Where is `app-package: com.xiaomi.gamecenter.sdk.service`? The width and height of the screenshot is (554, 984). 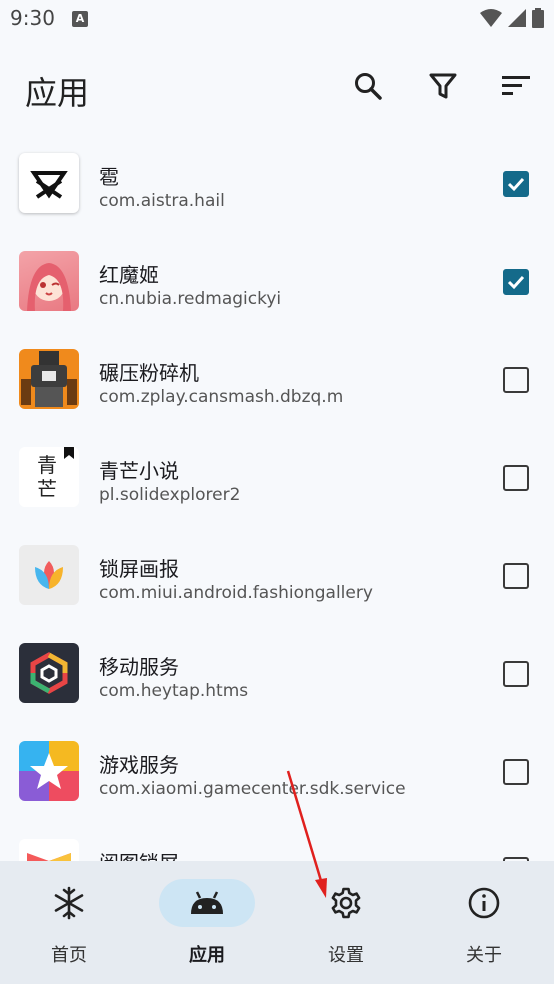 app-package: com.xiaomi.gamecenter.sdk.service is located at coordinates (252, 789).